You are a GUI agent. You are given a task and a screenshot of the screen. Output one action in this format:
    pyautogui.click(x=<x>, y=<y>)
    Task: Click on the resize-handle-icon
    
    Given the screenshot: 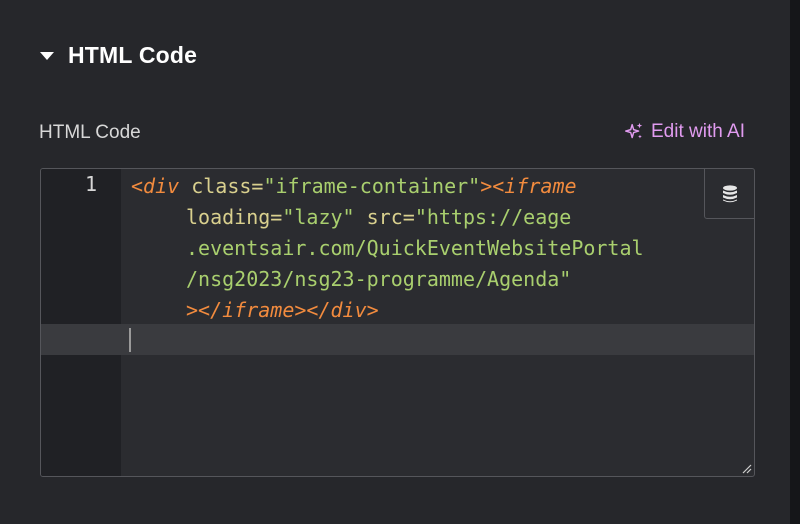 What is the action you would take?
    pyautogui.click(x=746, y=468)
    